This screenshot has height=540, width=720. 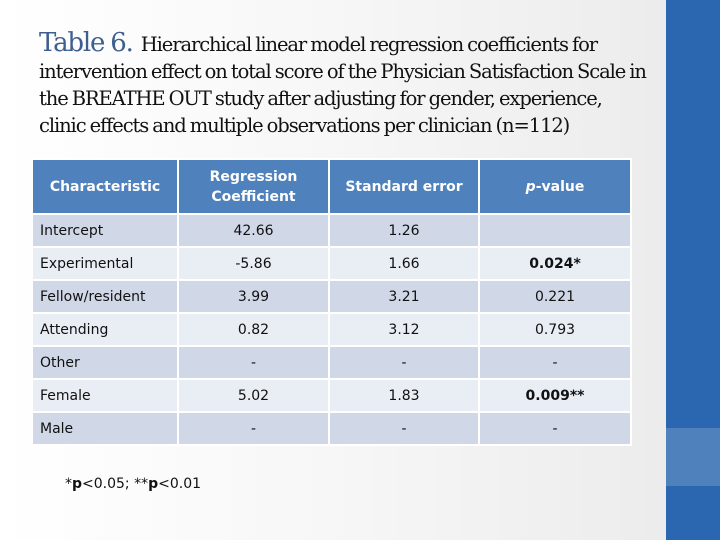 I want to click on cell-pvalue: 0.221, so click(x=555, y=296).